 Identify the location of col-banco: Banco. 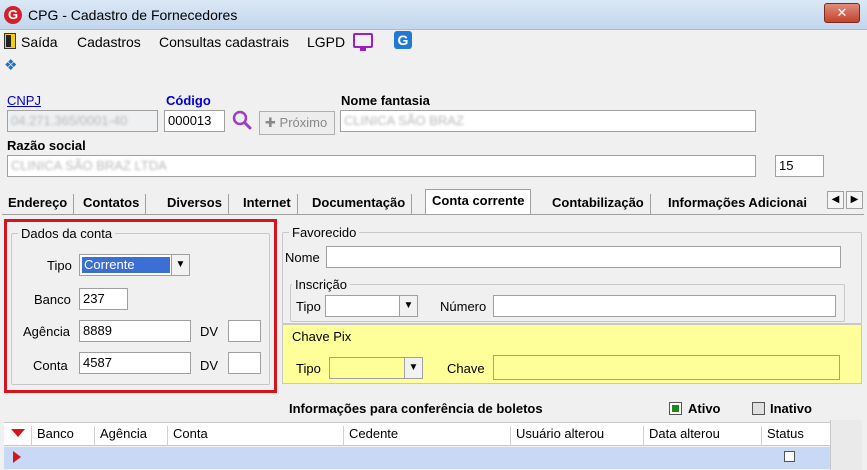
(52, 436).